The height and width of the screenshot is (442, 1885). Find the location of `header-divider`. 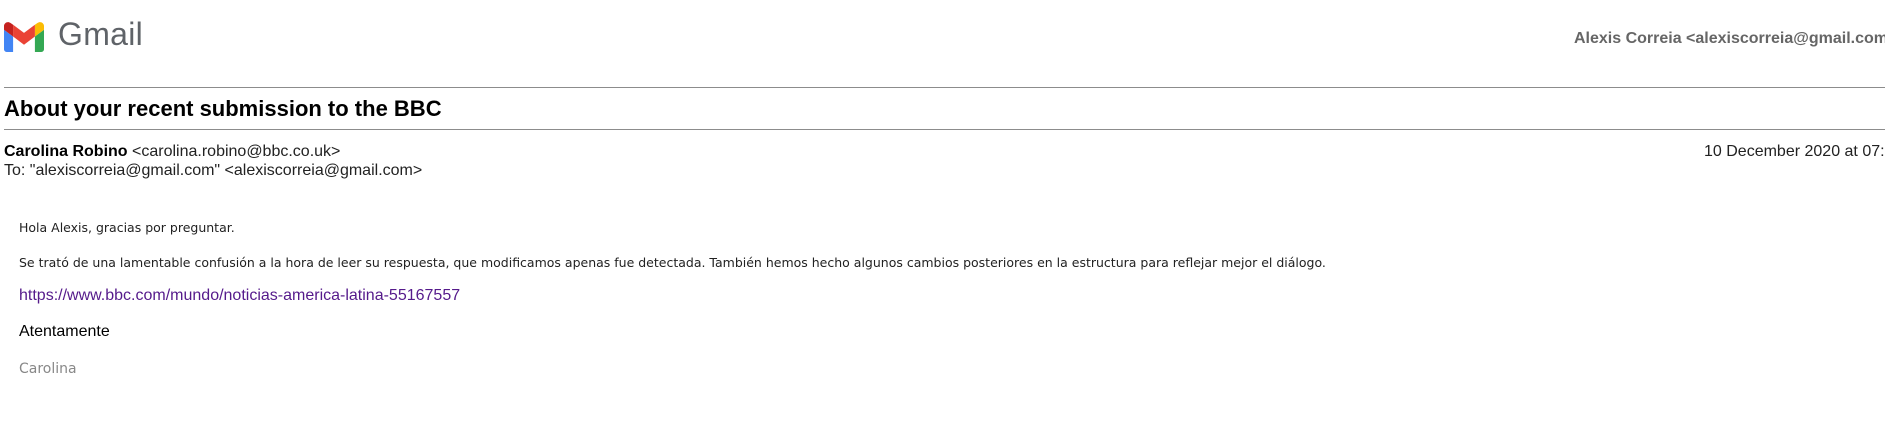

header-divider is located at coordinates (944, 87).